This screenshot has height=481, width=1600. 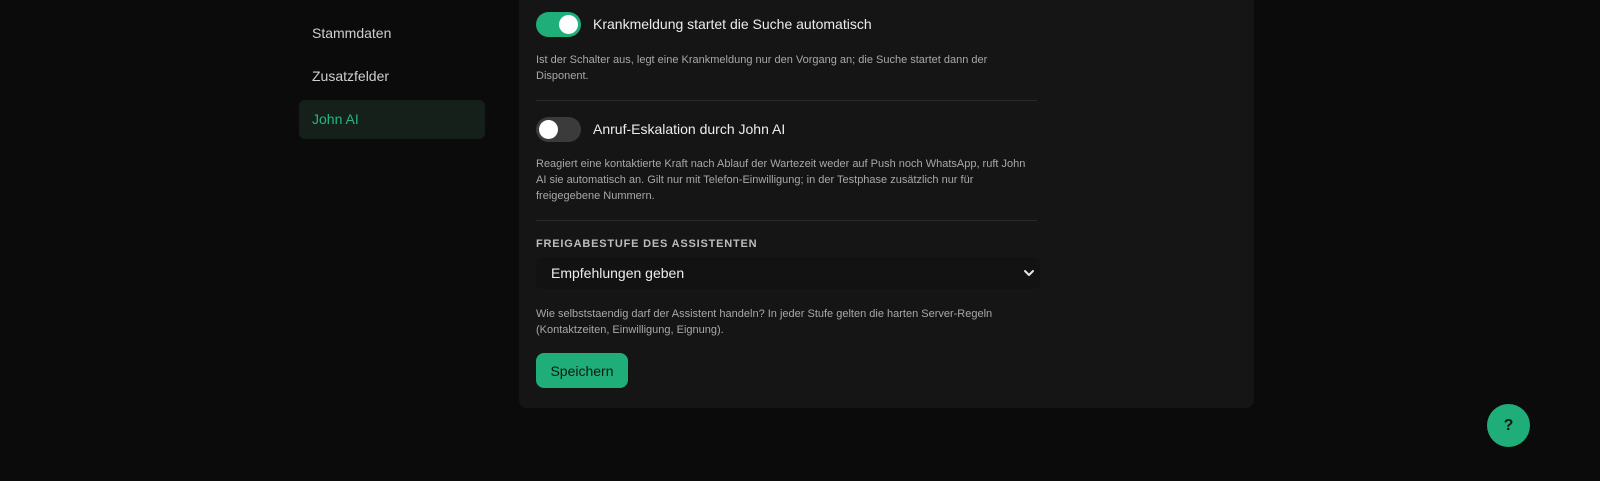 What do you see at coordinates (582, 370) in the screenshot?
I see `save-button: Speichern` at bounding box center [582, 370].